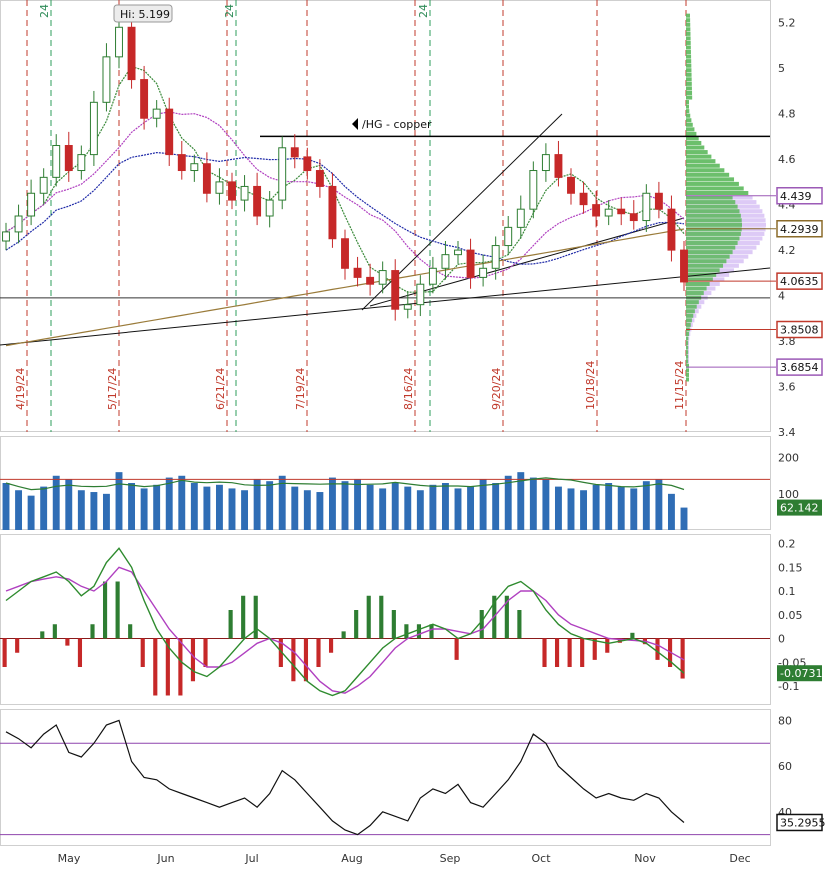 The width and height of the screenshot is (825, 869). What do you see at coordinates (787, 544) in the screenshot?
I see `macd-tick-label: 0.2` at bounding box center [787, 544].